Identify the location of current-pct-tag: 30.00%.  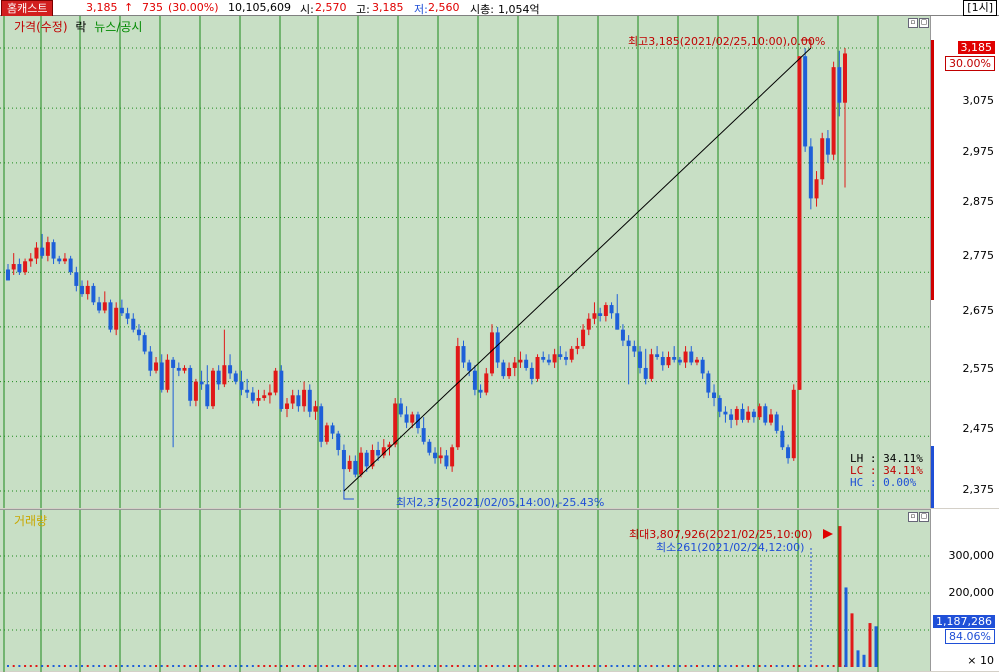
(970, 63).